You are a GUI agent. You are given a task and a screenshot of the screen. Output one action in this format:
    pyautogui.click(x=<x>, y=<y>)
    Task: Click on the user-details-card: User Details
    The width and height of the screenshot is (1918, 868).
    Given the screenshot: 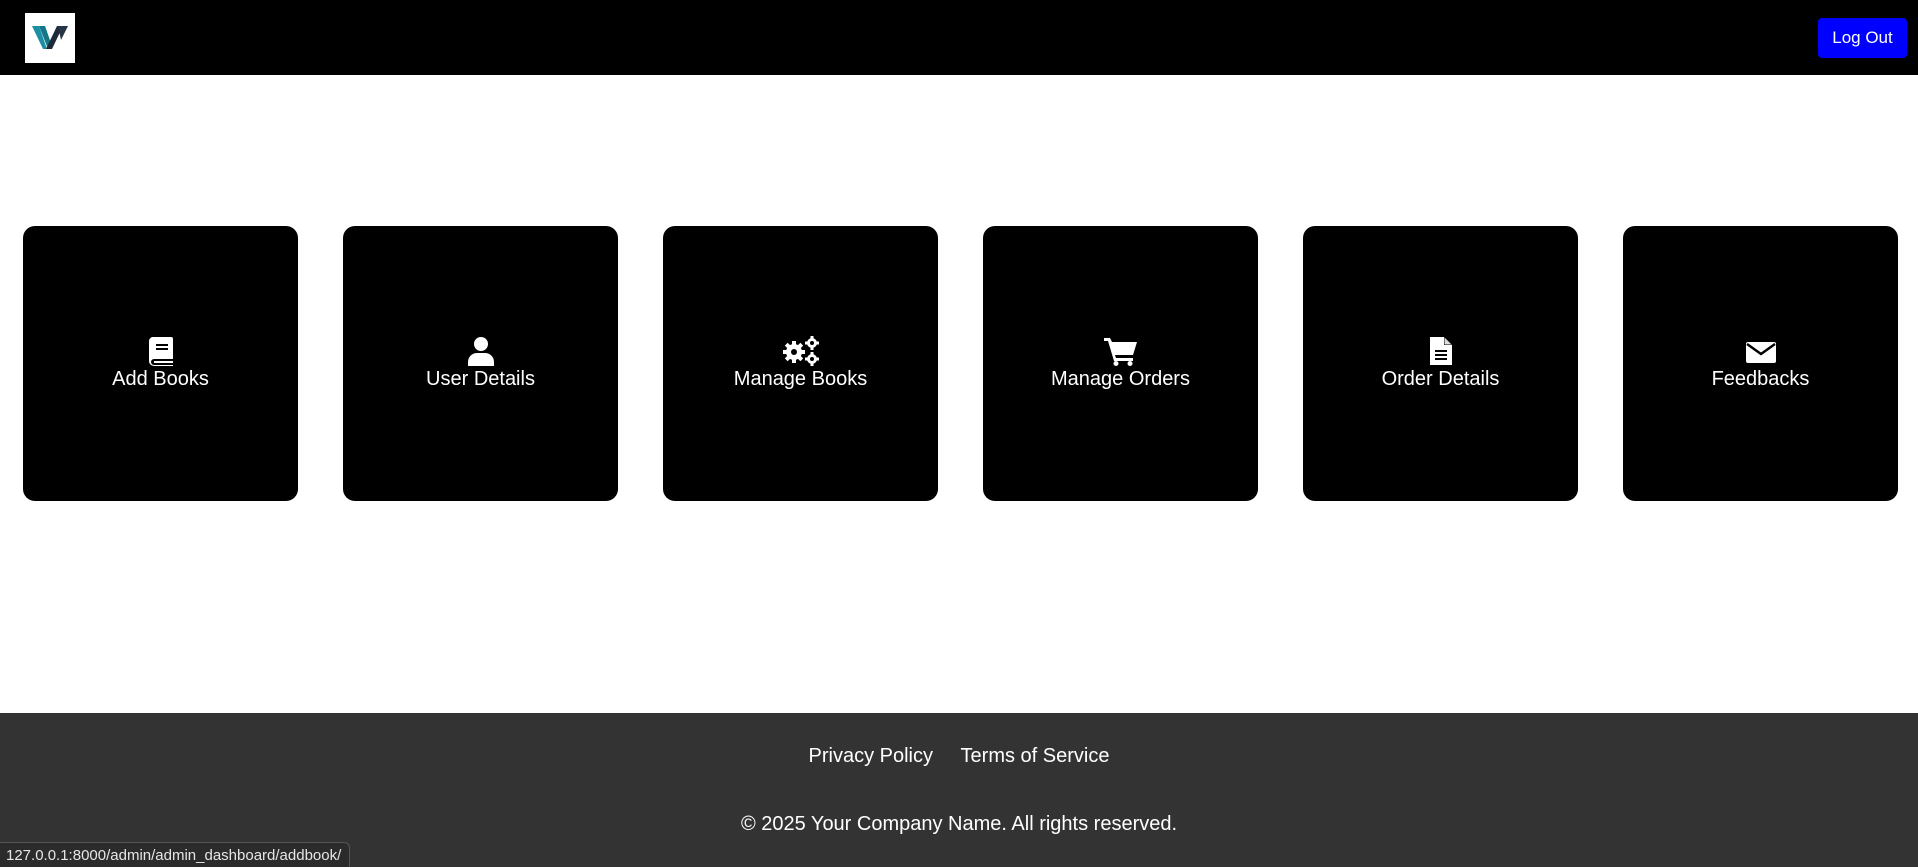 What is the action you would take?
    pyautogui.click(x=480, y=363)
    